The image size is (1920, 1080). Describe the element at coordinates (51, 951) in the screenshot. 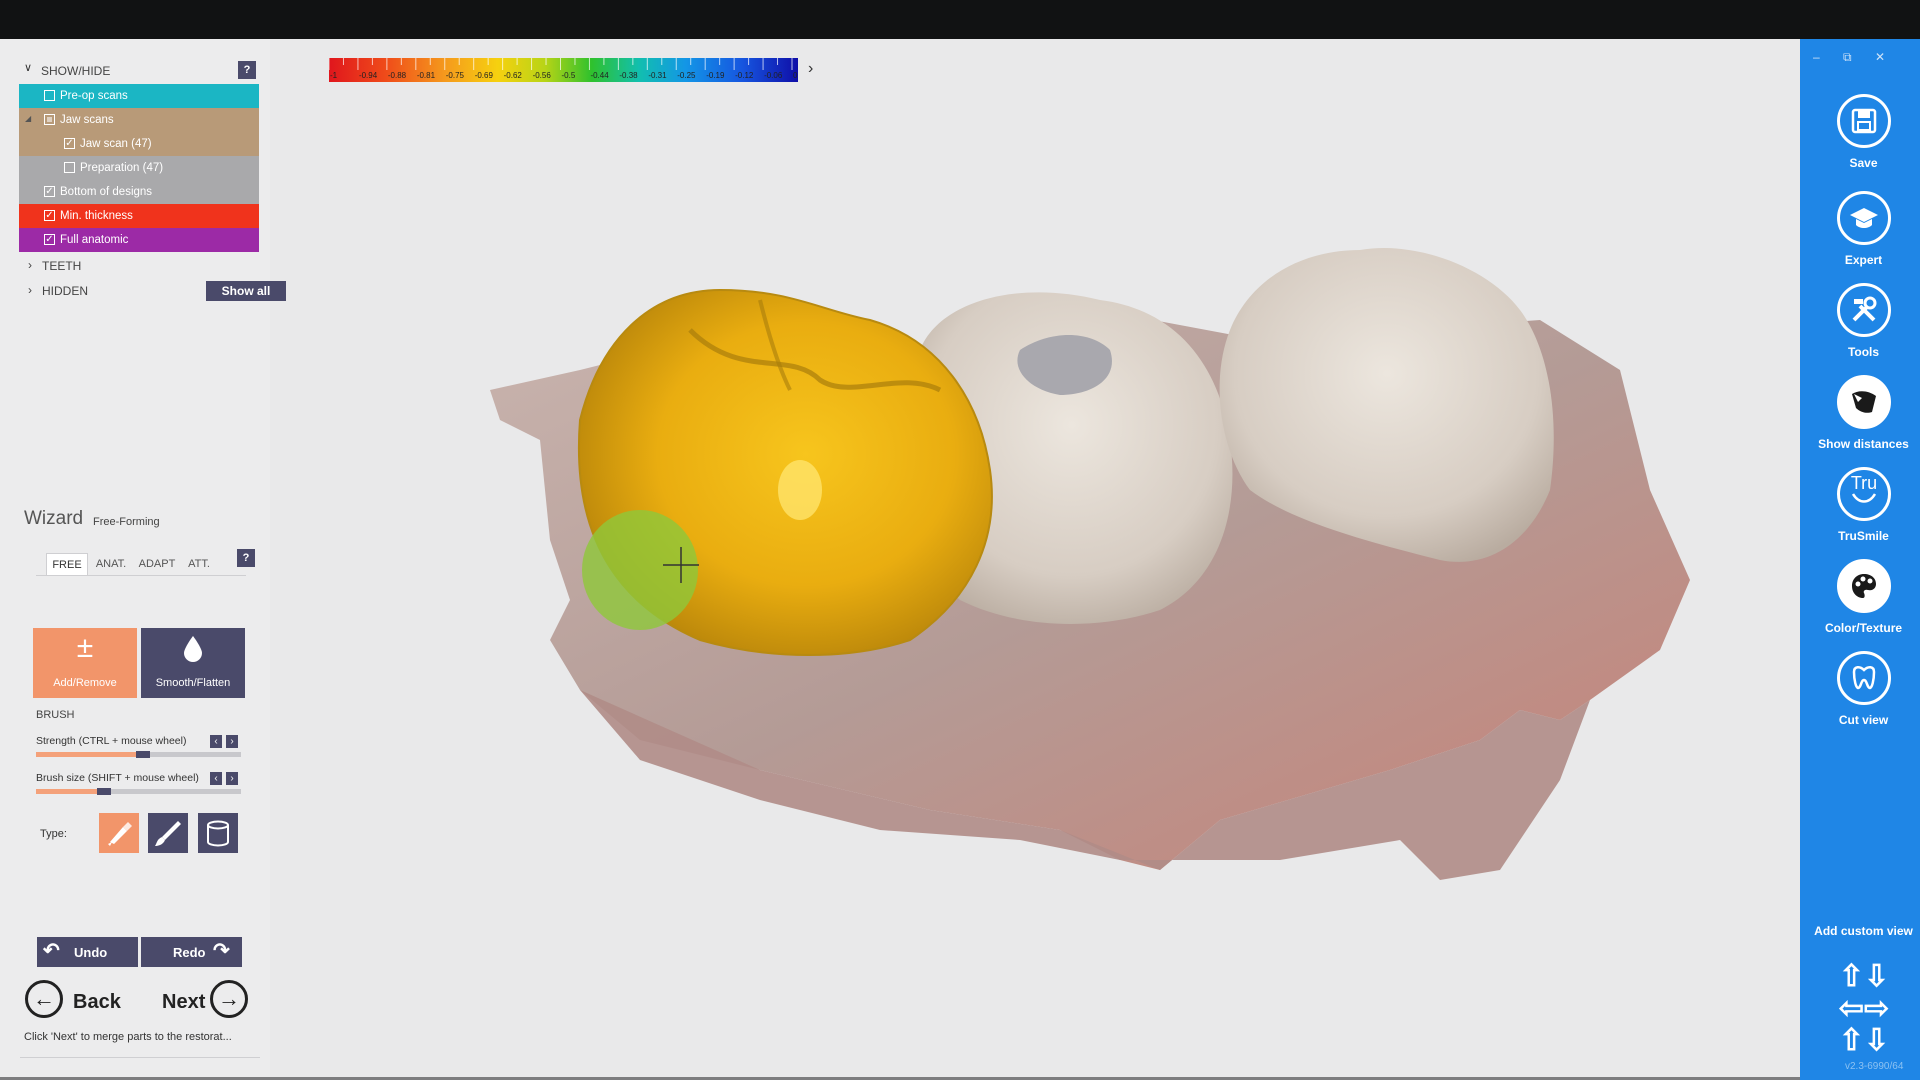

I see `undo-icon: ↶` at that location.